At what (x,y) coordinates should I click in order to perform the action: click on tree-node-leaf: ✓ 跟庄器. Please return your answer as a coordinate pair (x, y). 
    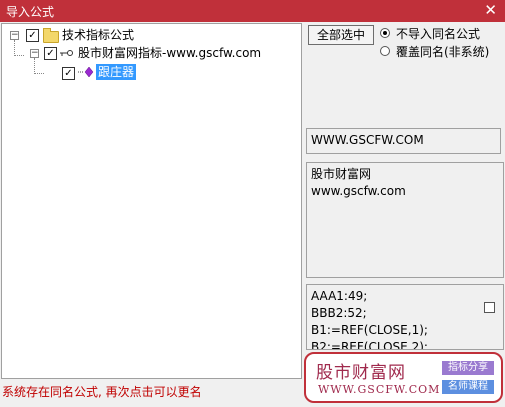
    Looking at the image, I should click on (106, 72).